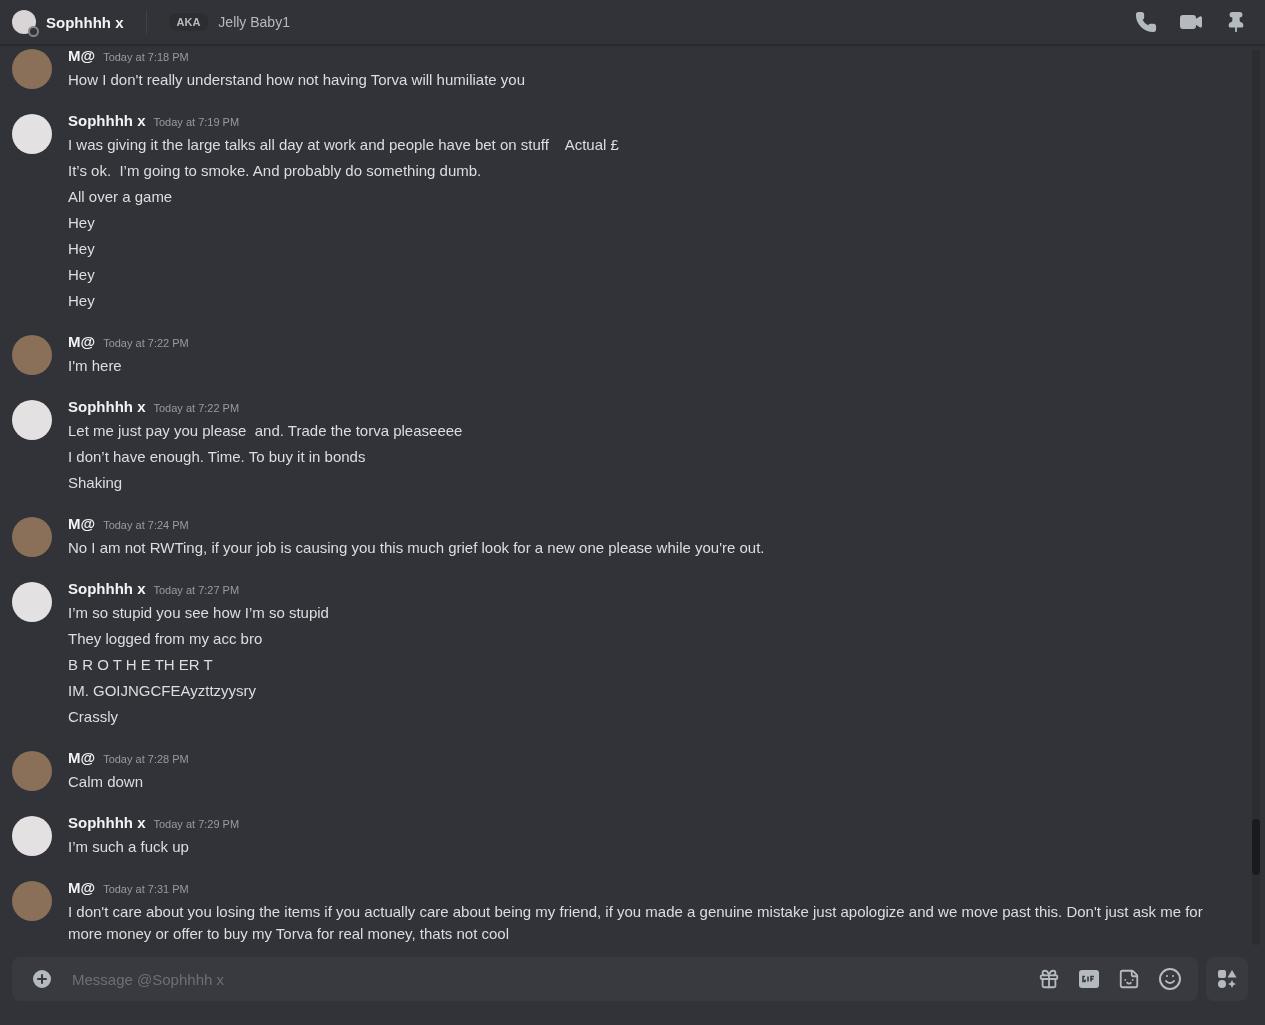  Describe the element at coordinates (95, 366) in the screenshot. I see `message-text: I'm here` at that location.